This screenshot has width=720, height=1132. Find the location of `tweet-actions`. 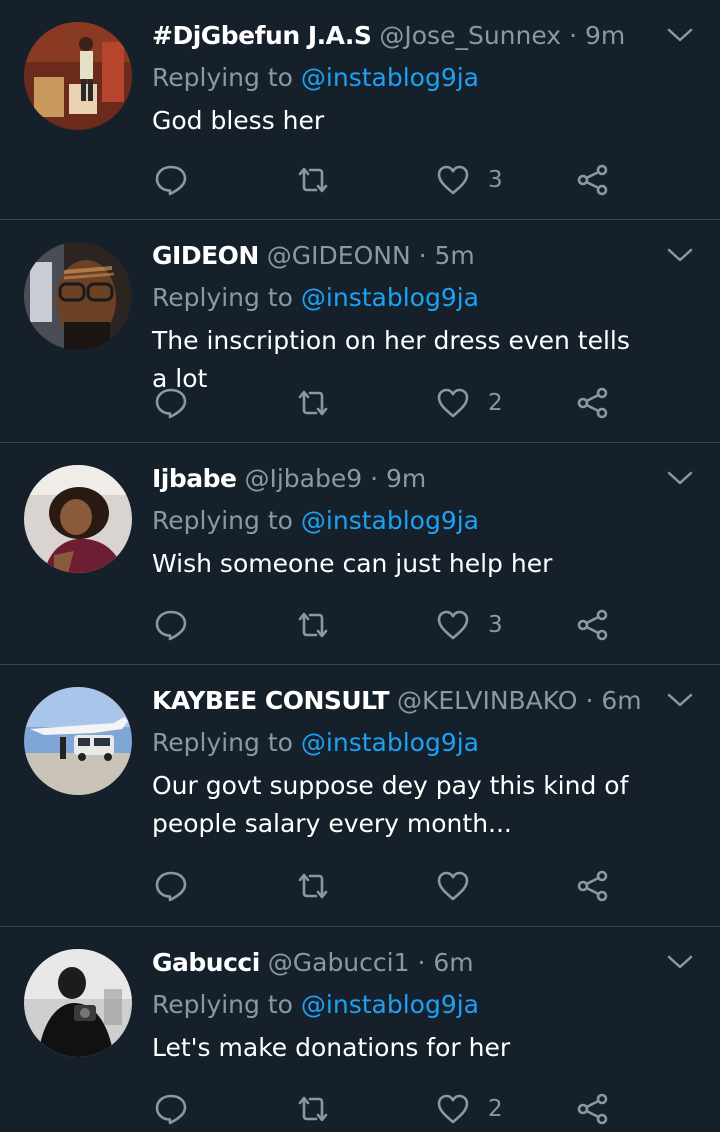

tweet-actions is located at coordinates (392, 886).